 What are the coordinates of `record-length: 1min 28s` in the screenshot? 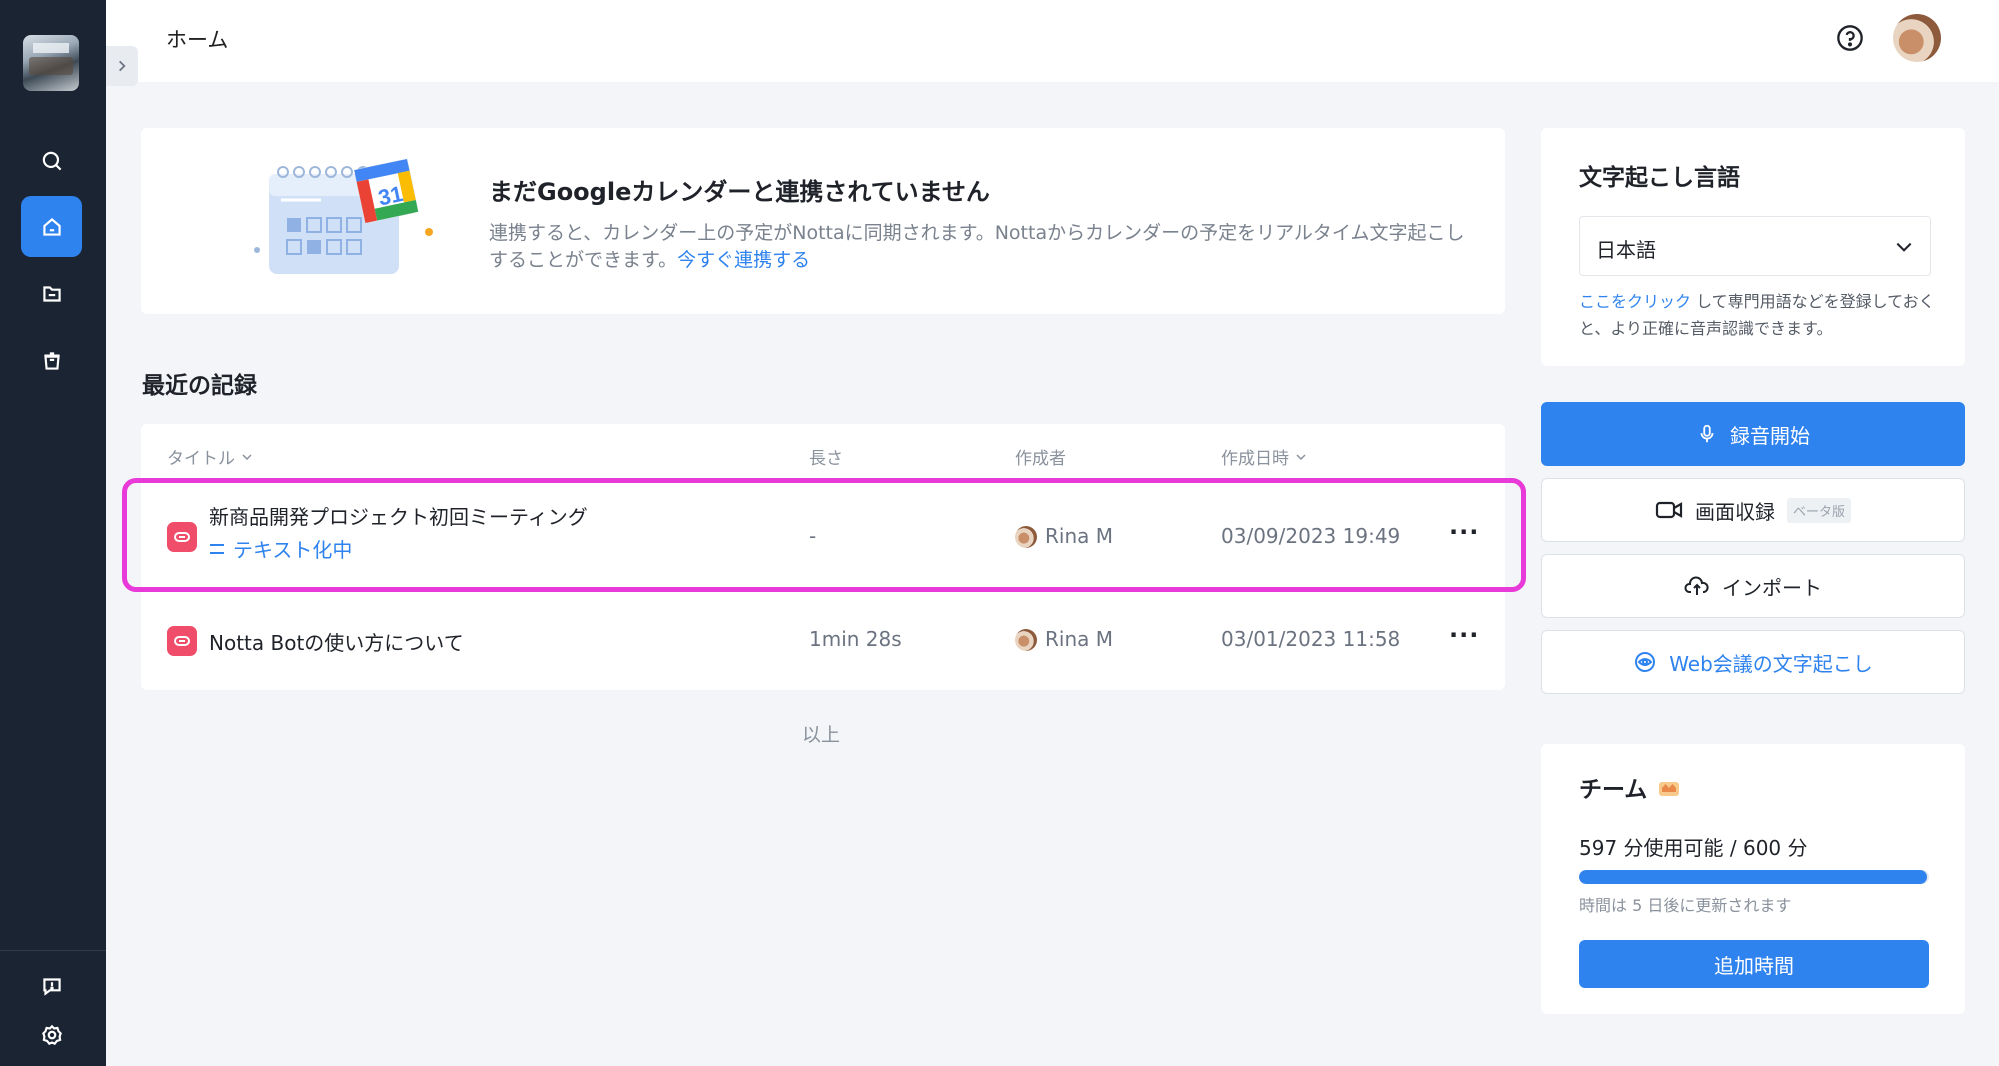 It's located at (855, 639).